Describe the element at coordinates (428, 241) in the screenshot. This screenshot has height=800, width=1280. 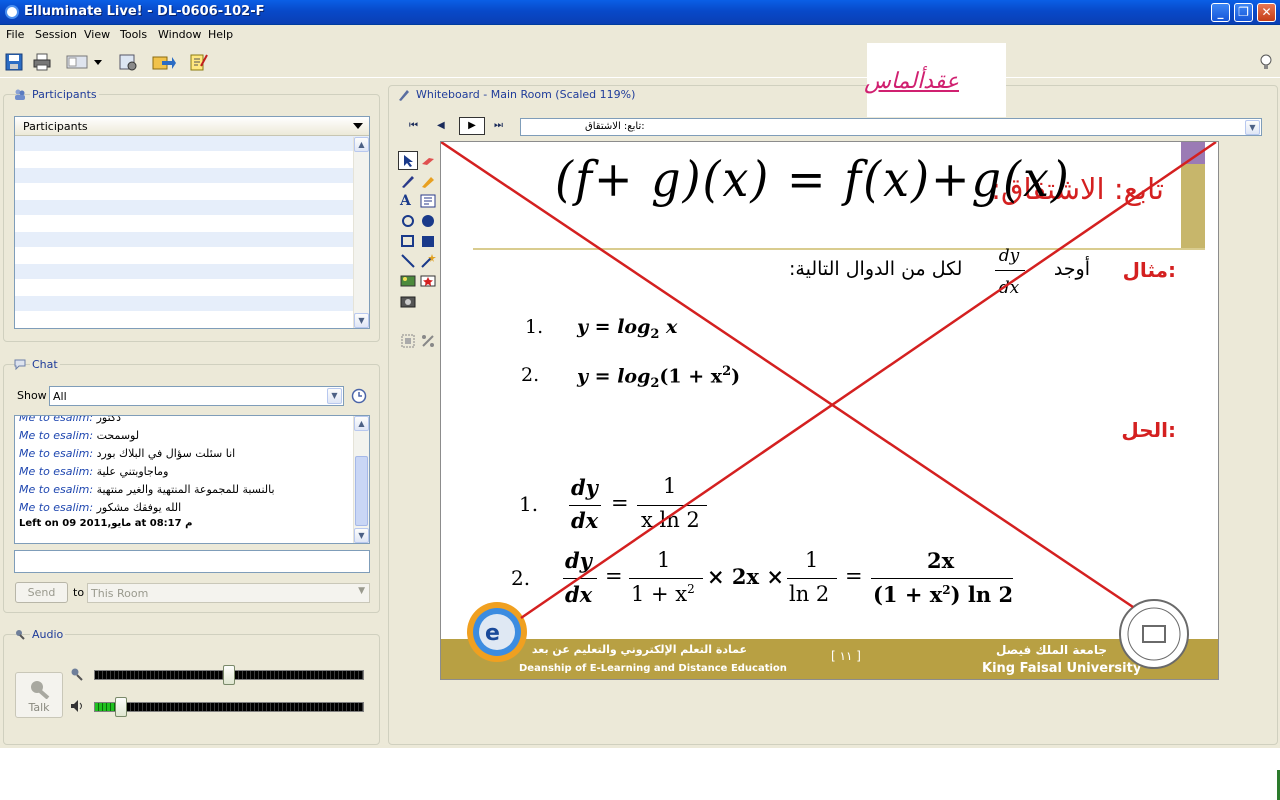
I see `filled-rectangle-icon` at that location.